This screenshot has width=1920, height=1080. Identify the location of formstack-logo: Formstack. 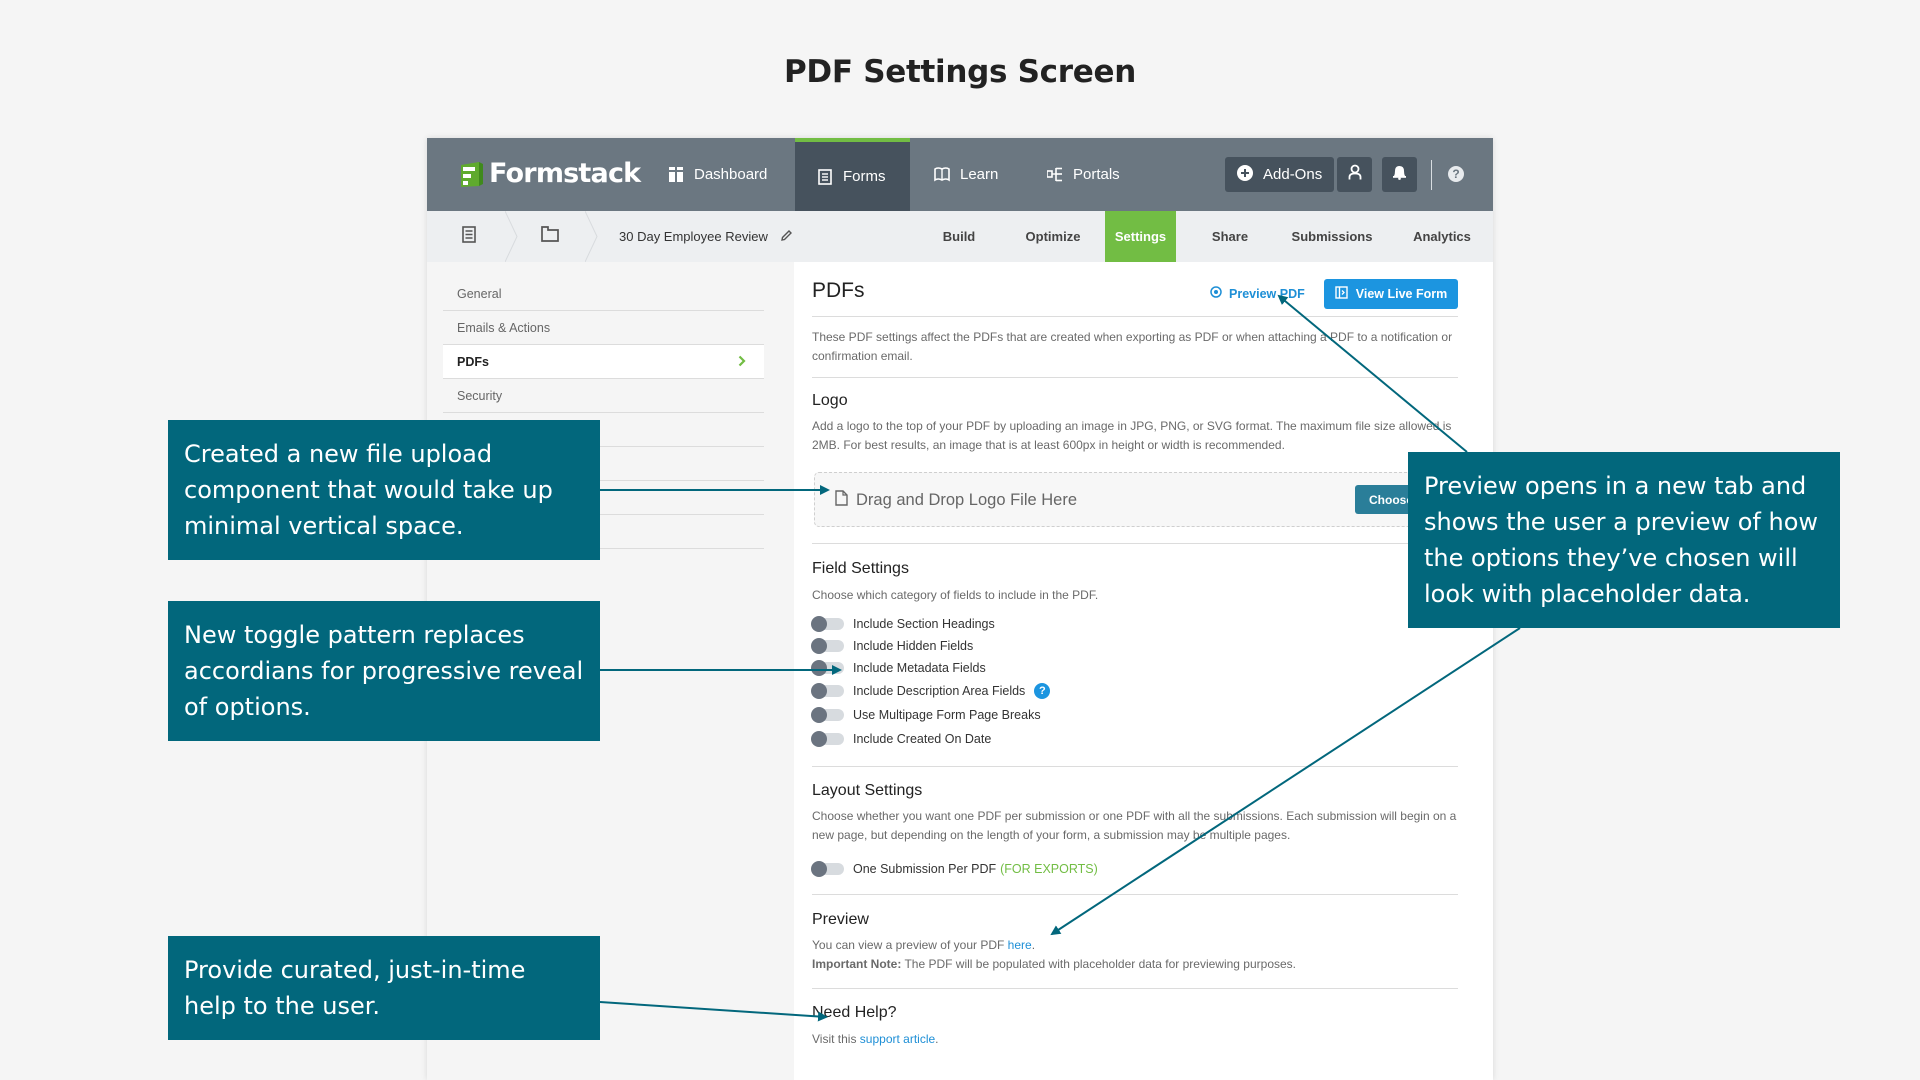
(549, 173).